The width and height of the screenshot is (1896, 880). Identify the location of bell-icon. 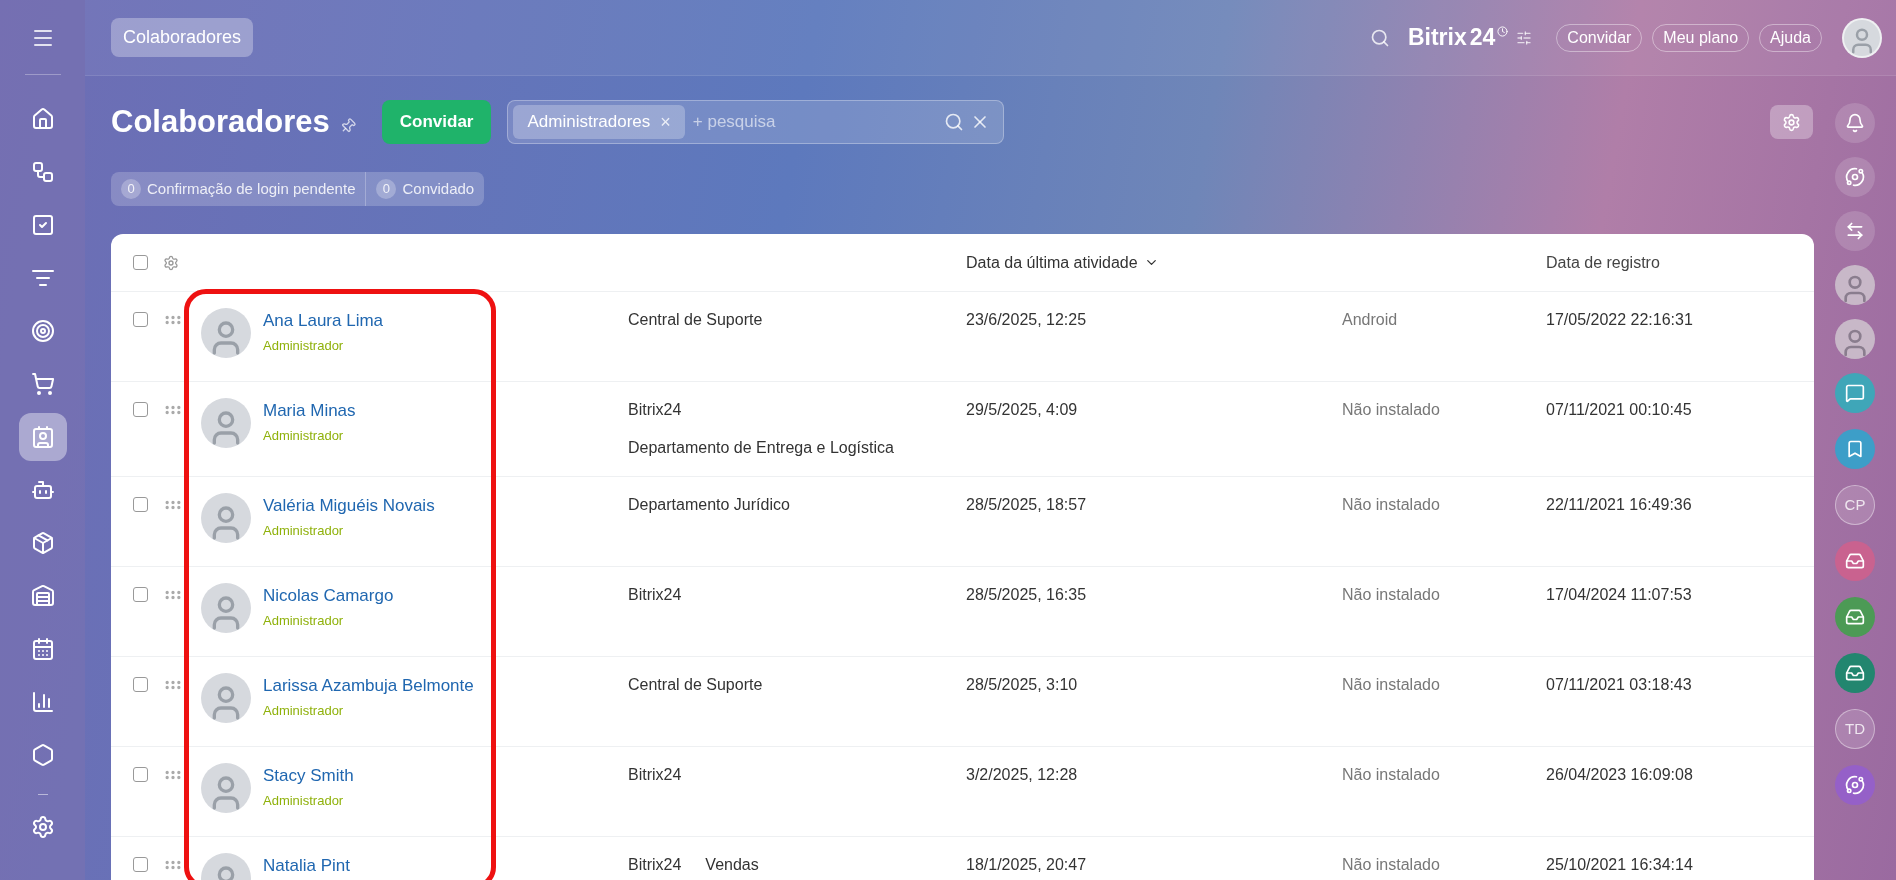
(1855, 123).